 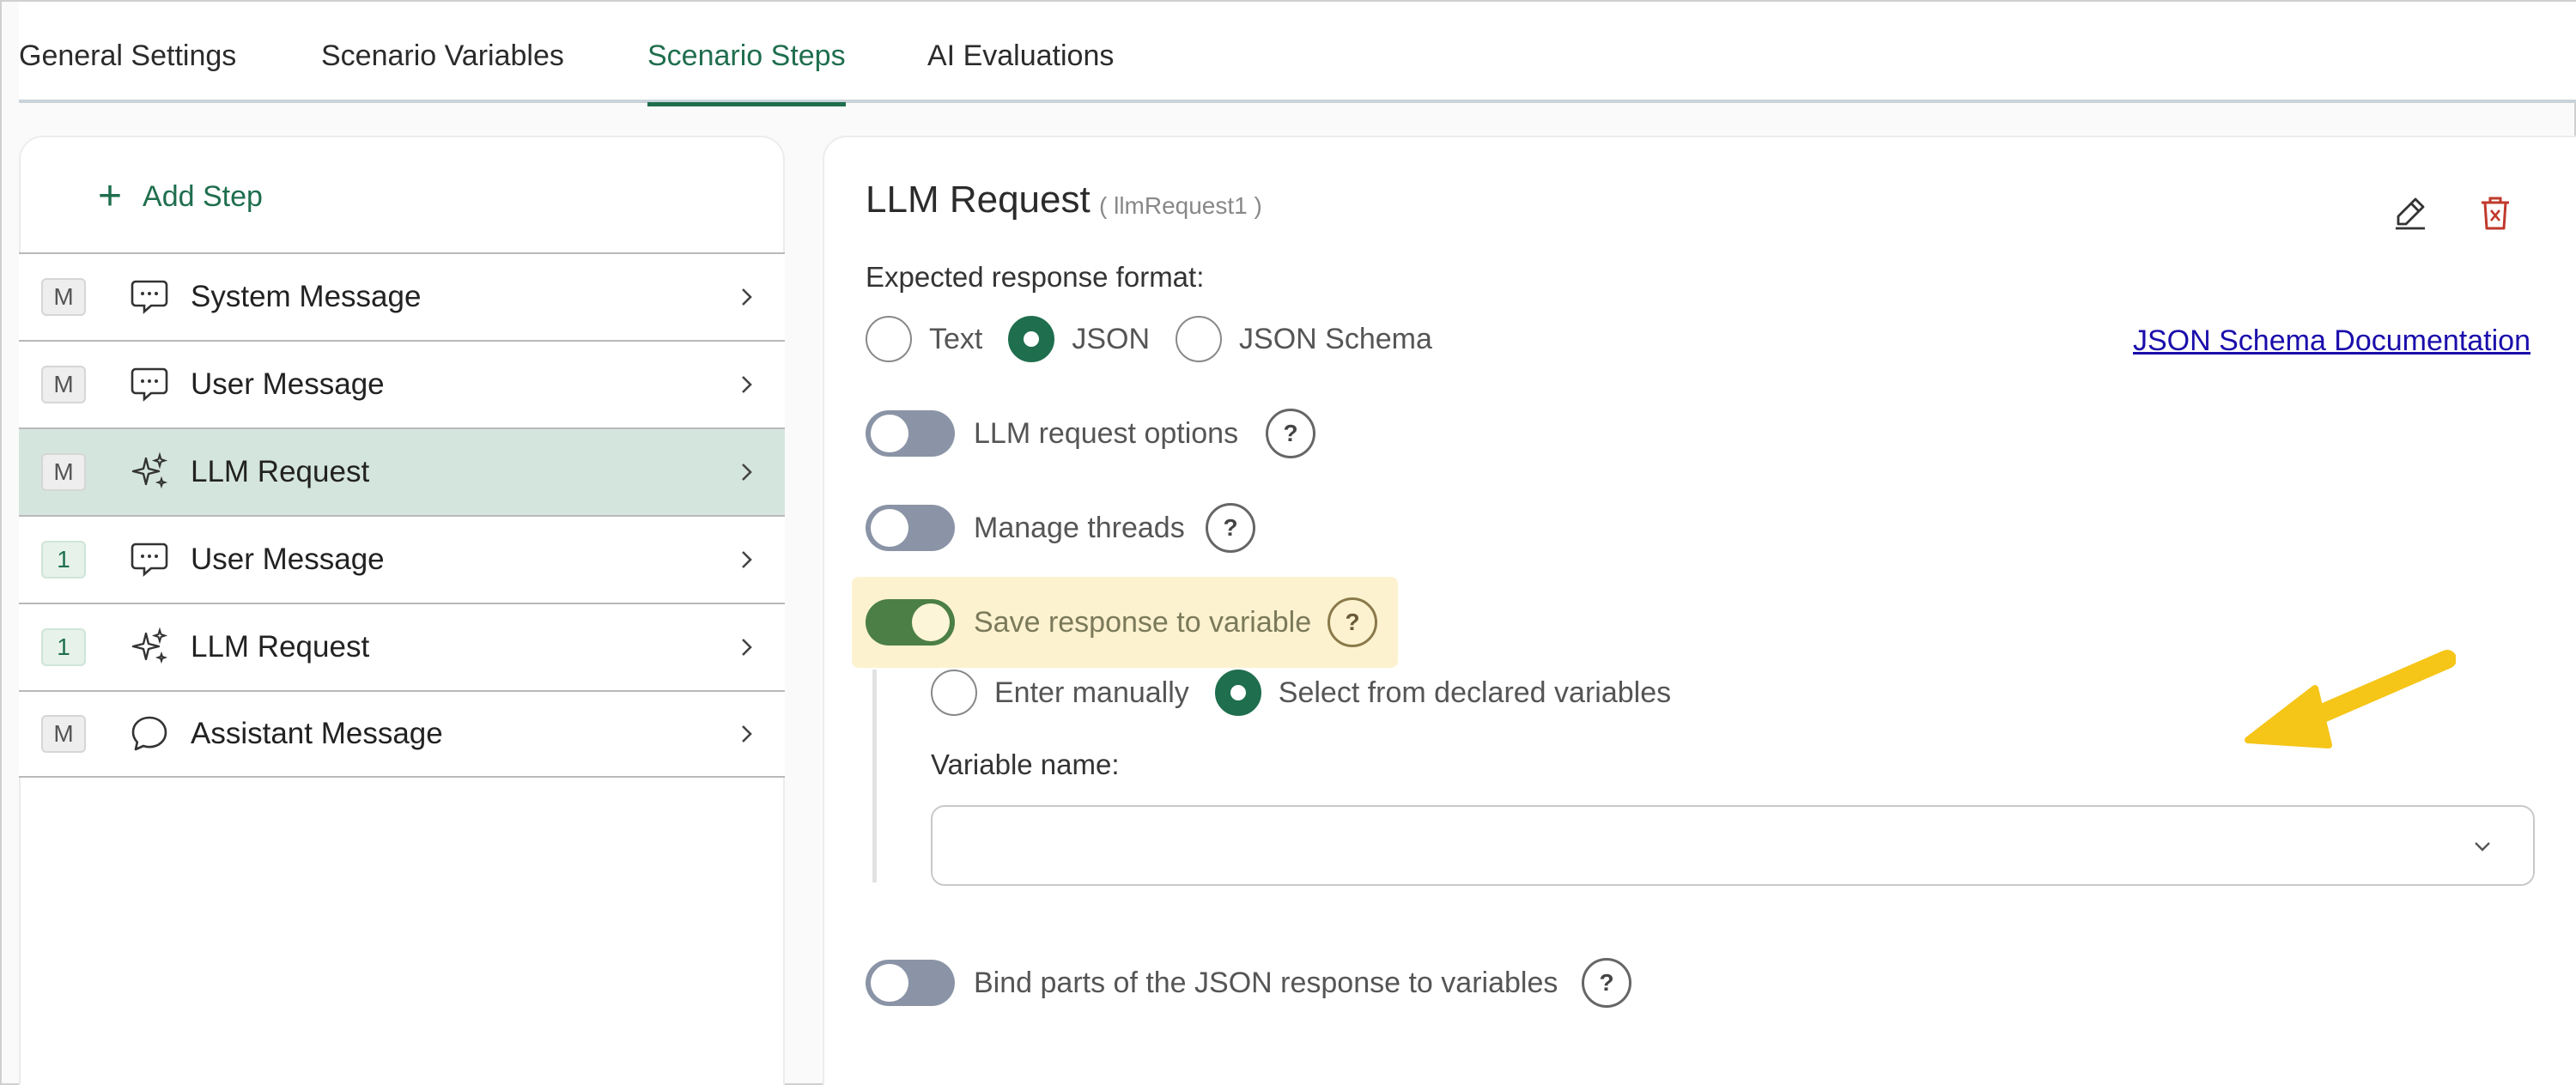 I want to click on step-item-llm-request-2: 1 LLM Request, so click(x=402, y=646).